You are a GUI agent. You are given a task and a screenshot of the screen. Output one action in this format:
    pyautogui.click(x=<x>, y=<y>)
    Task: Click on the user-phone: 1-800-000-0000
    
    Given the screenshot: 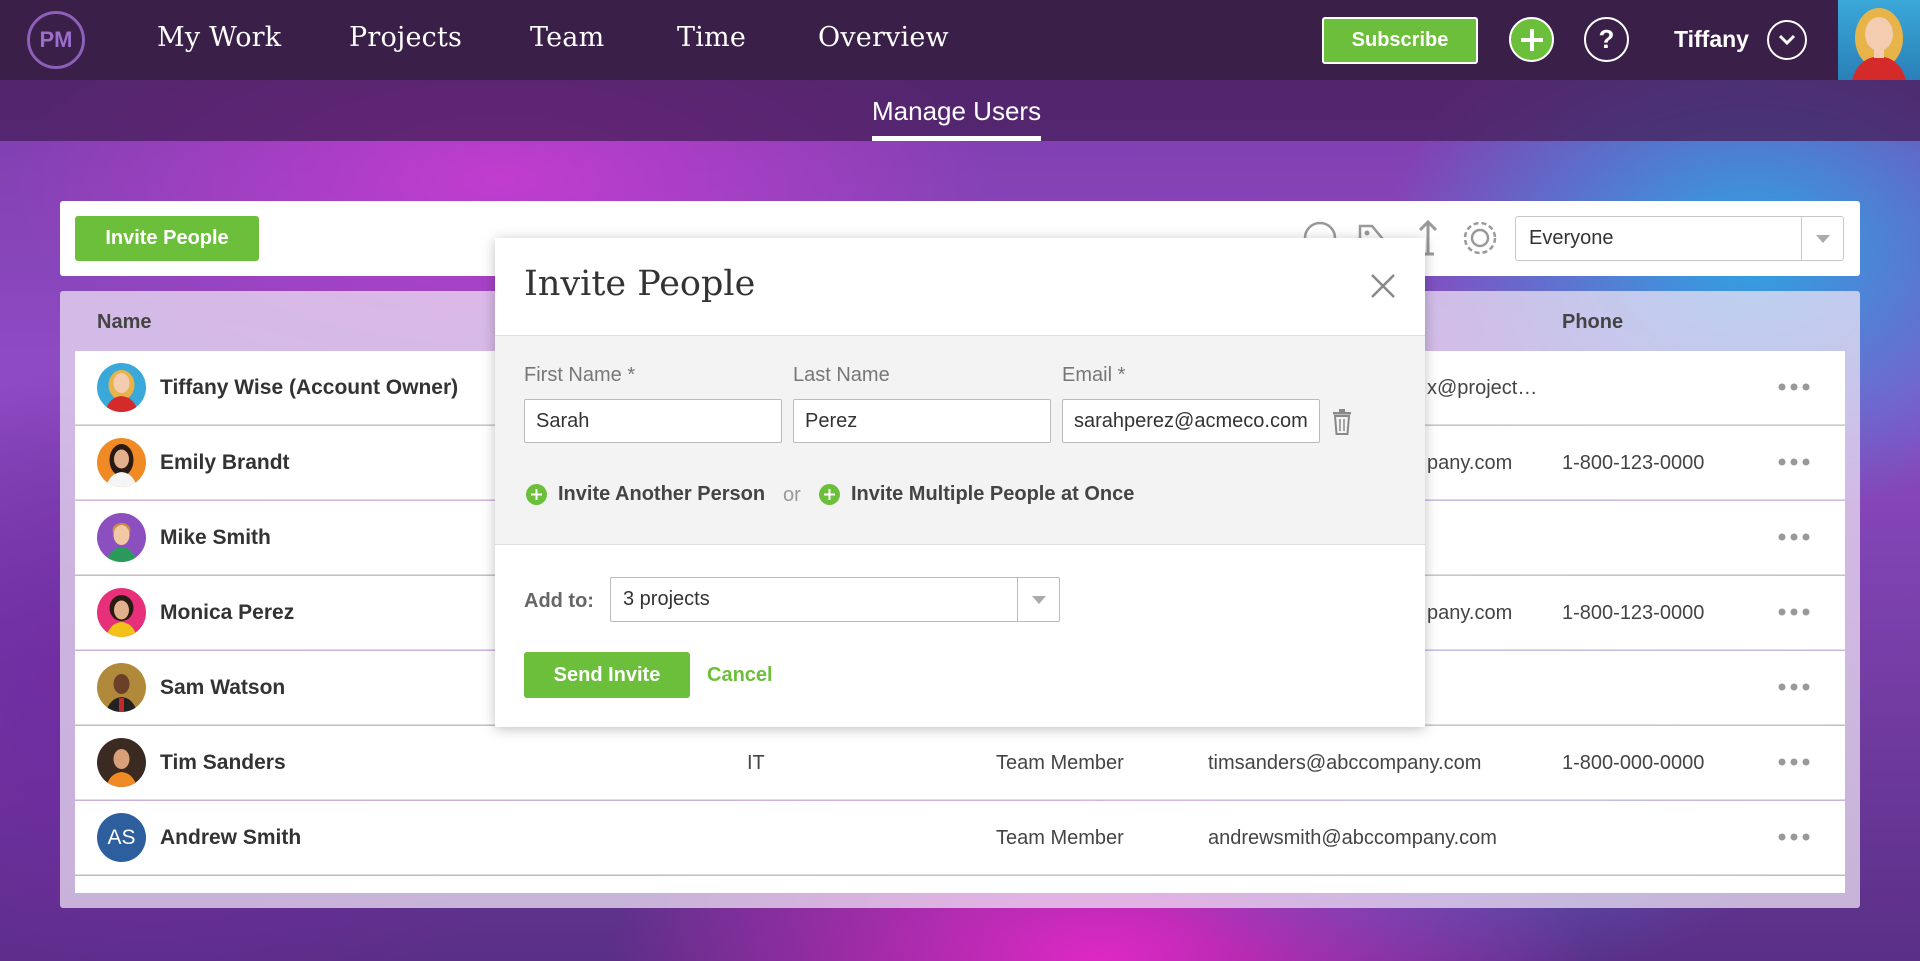 What is the action you would take?
    pyautogui.click(x=1633, y=763)
    